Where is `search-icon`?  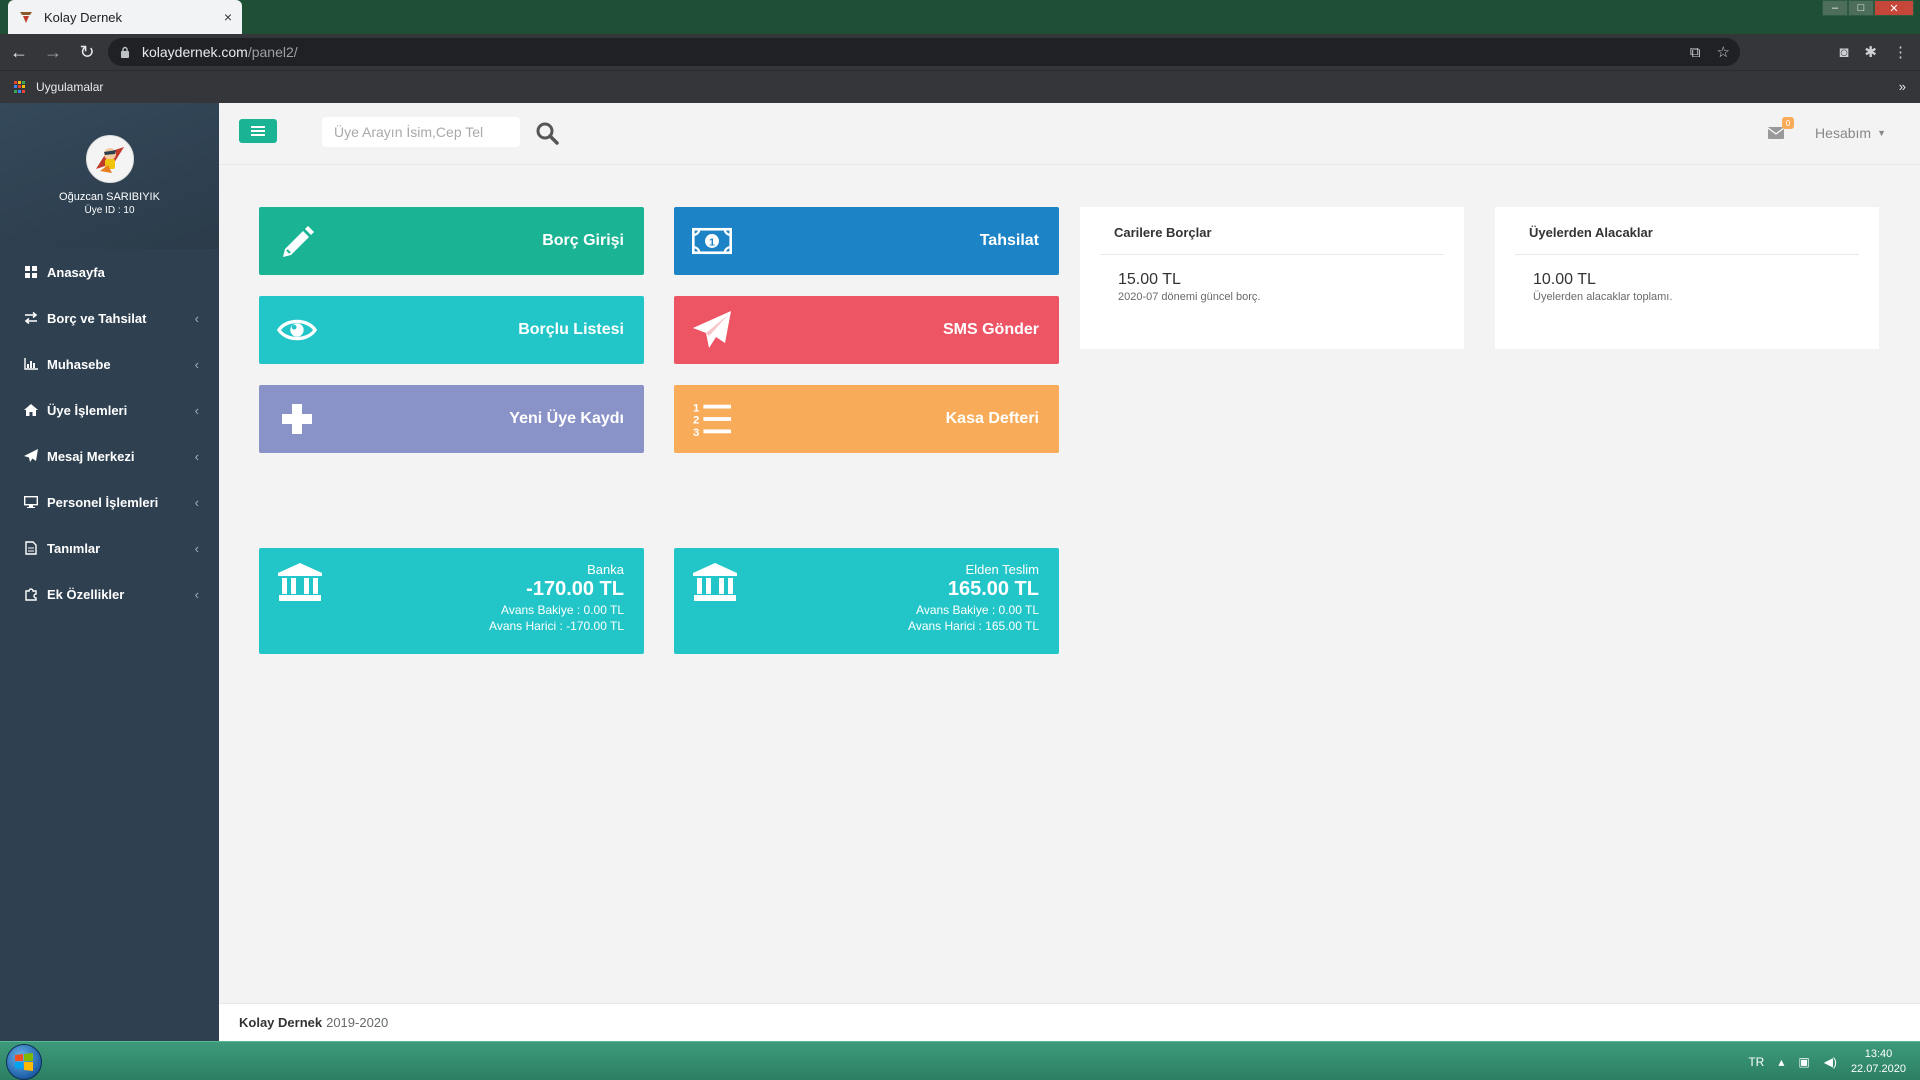 search-icon is located at coordinates (547, 133).